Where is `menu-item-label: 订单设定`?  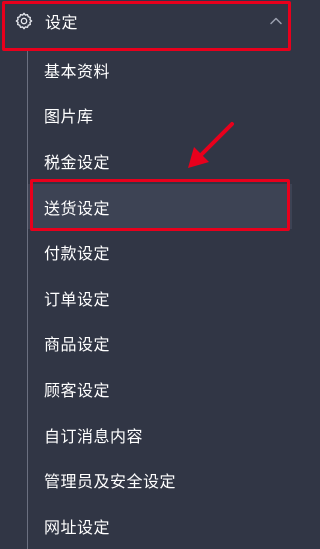
menu-item-label: 订单设定 is located at coordinates (77, 299).